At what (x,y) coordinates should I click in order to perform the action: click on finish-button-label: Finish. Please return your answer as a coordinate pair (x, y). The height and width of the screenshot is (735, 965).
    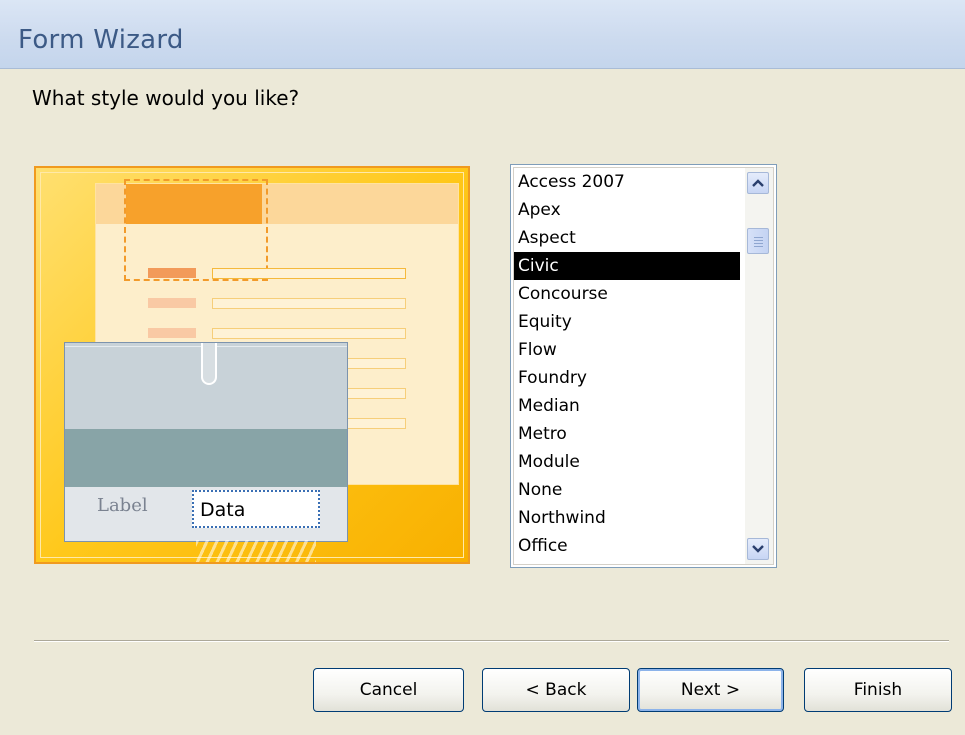
    Looking at the image, I should click on (878, 690).